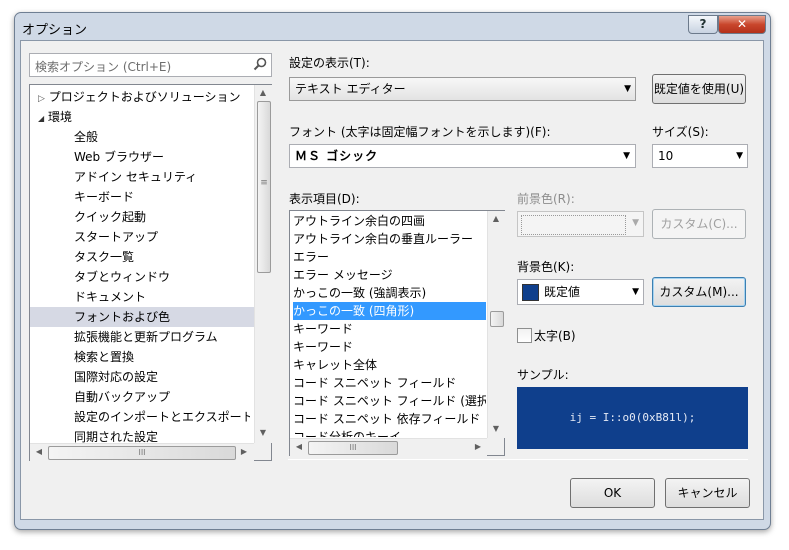  I want to click on list-item: コード スニペット 依存フィールド, so click(389, 419).